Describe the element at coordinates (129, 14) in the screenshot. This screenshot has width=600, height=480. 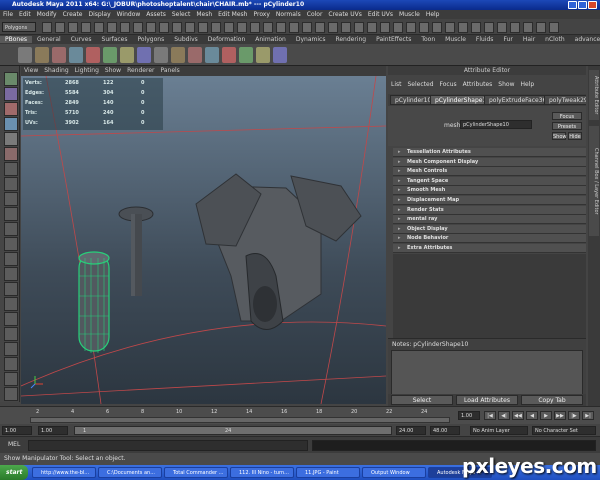
I see `menu-window: Window` at that location.